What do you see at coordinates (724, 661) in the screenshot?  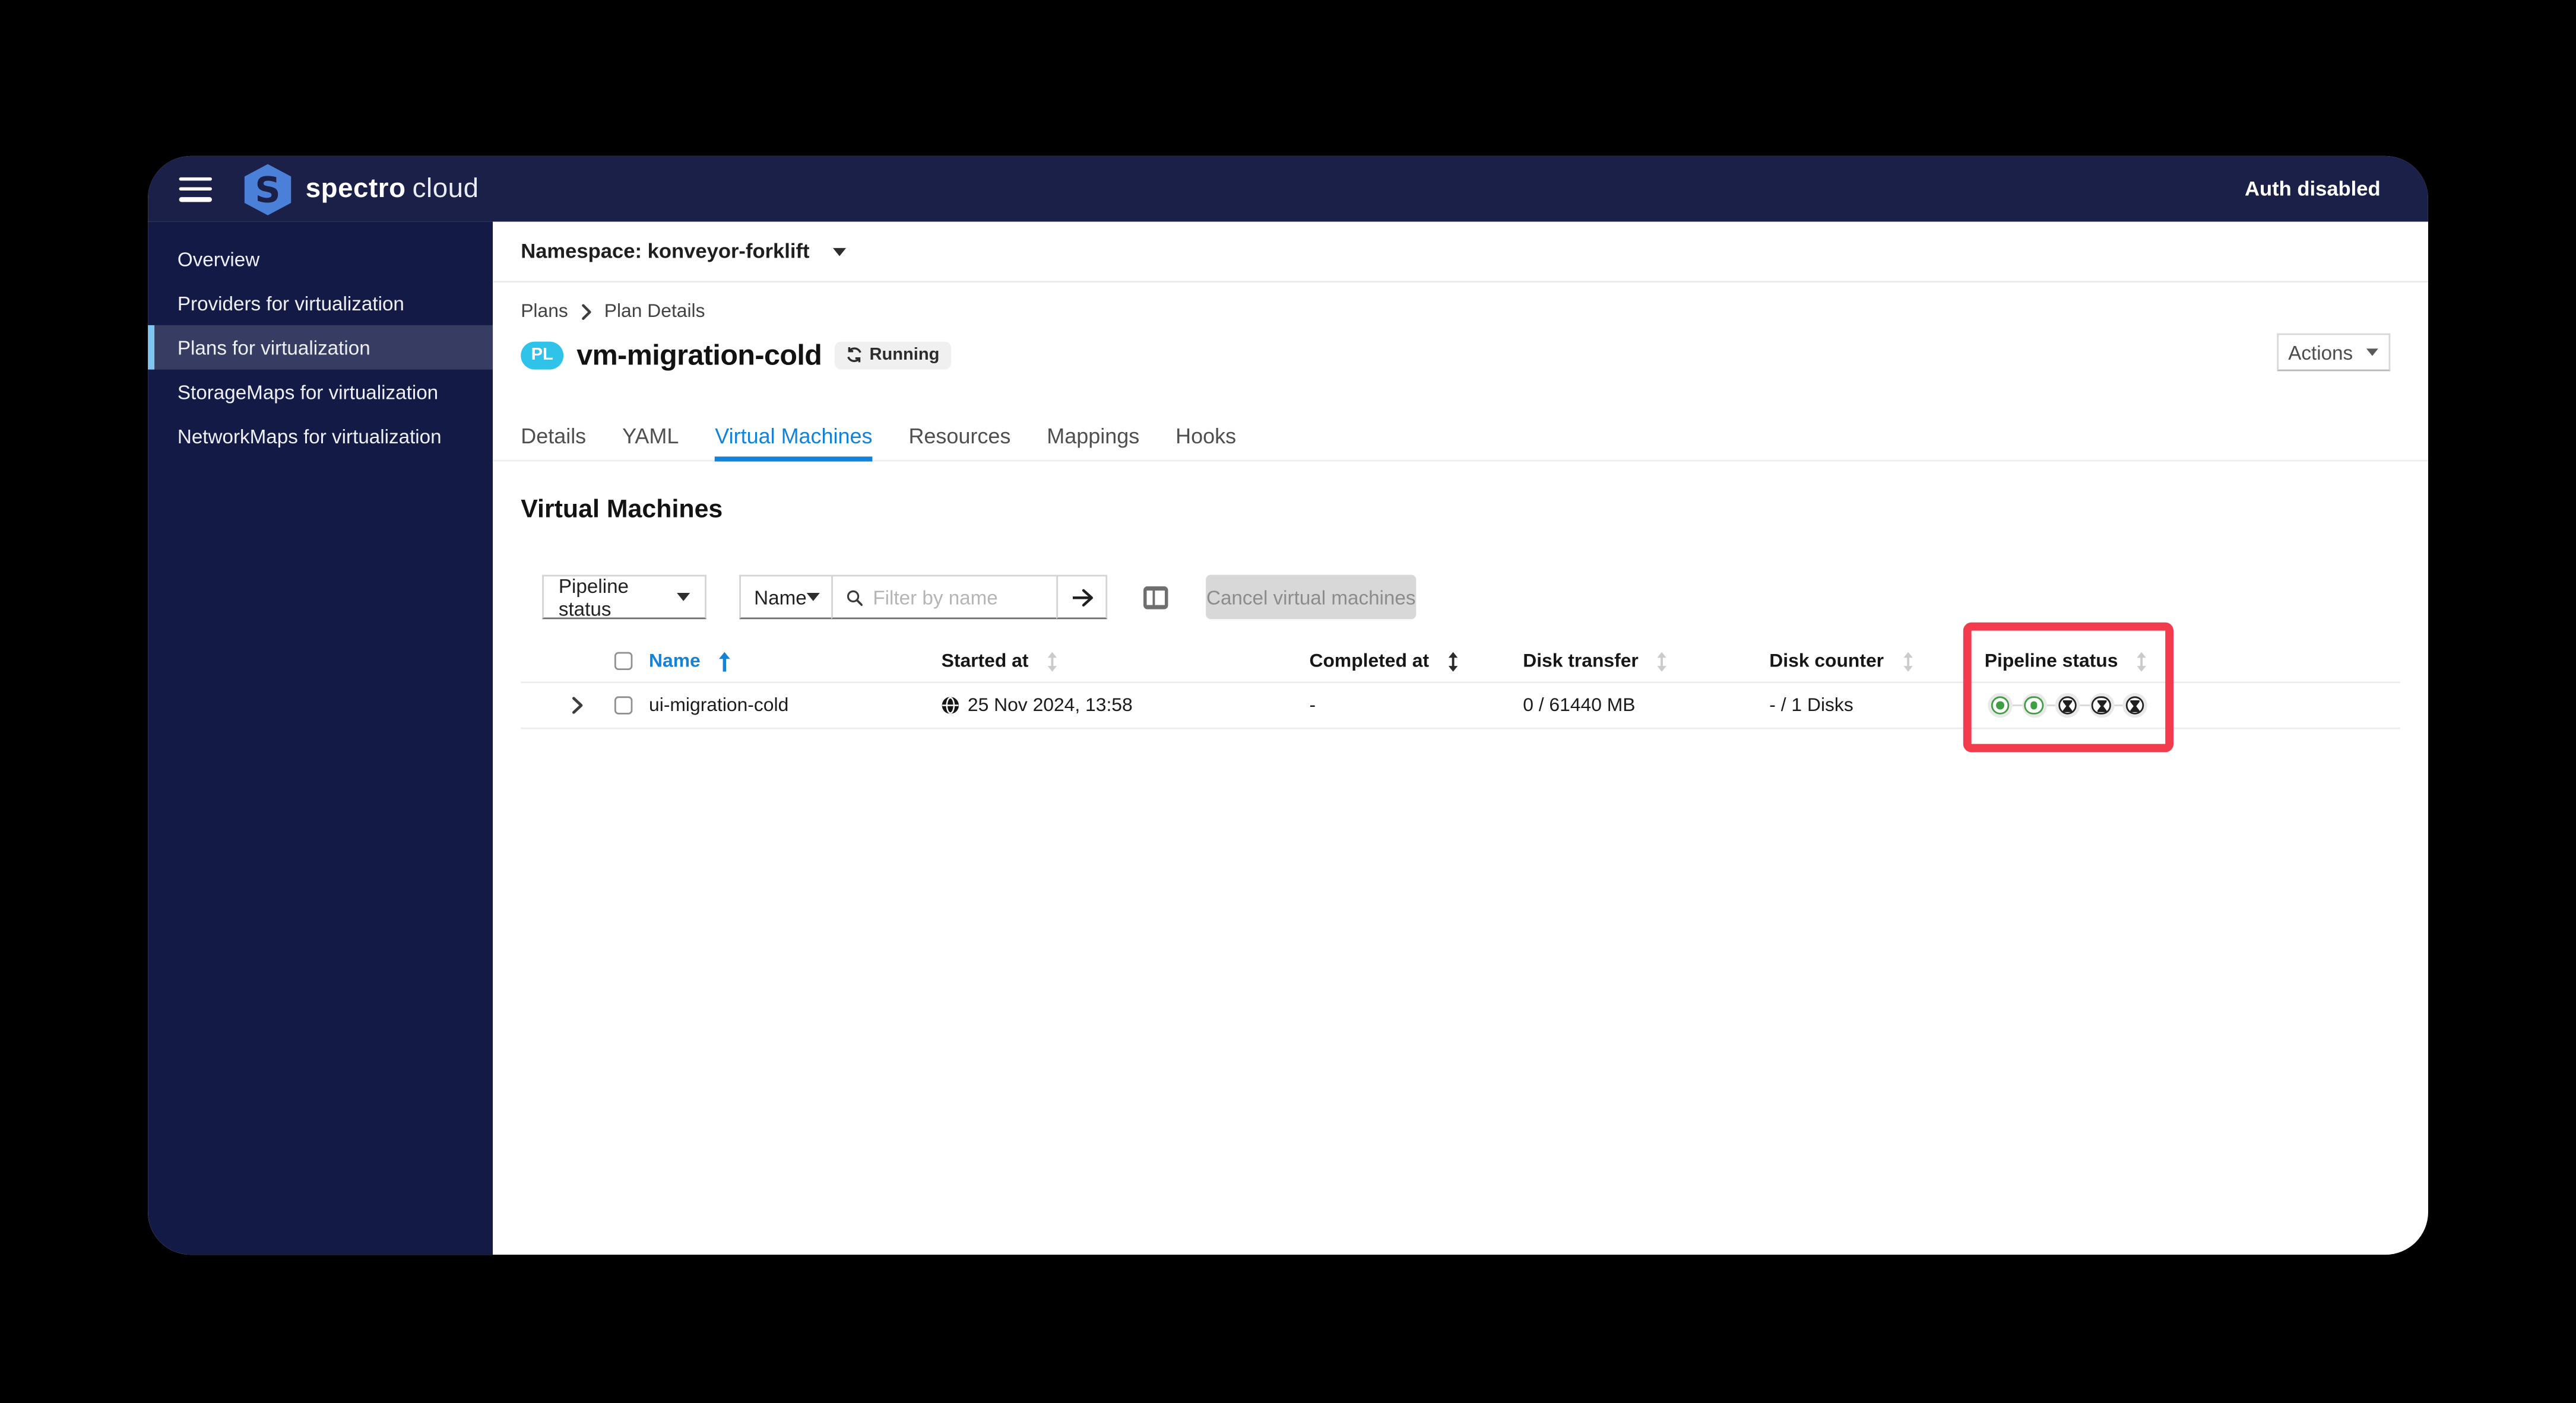 I see `sort-ascending-icon` at bounding box center [724, 661].